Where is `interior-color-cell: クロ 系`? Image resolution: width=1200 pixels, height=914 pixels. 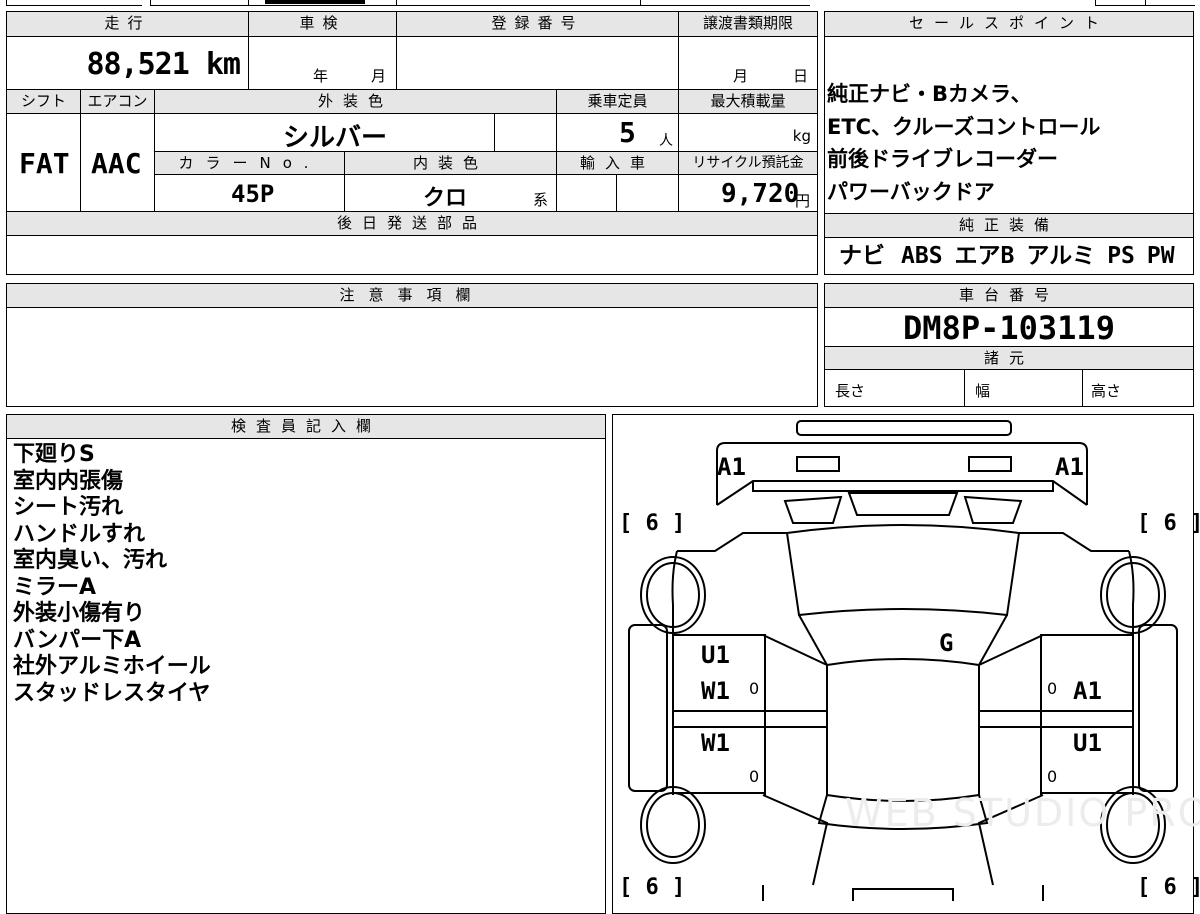
interior-color-cell: クロ 系 is located at coordinates (451, 193).